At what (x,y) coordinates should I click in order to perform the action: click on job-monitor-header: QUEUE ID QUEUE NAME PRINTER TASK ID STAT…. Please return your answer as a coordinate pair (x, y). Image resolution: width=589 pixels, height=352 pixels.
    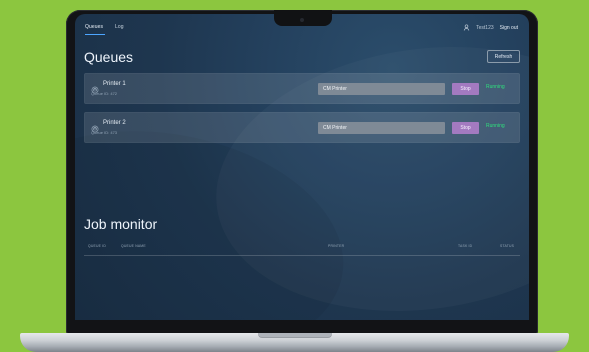
    Looking at the image, I should click on (302, 250).